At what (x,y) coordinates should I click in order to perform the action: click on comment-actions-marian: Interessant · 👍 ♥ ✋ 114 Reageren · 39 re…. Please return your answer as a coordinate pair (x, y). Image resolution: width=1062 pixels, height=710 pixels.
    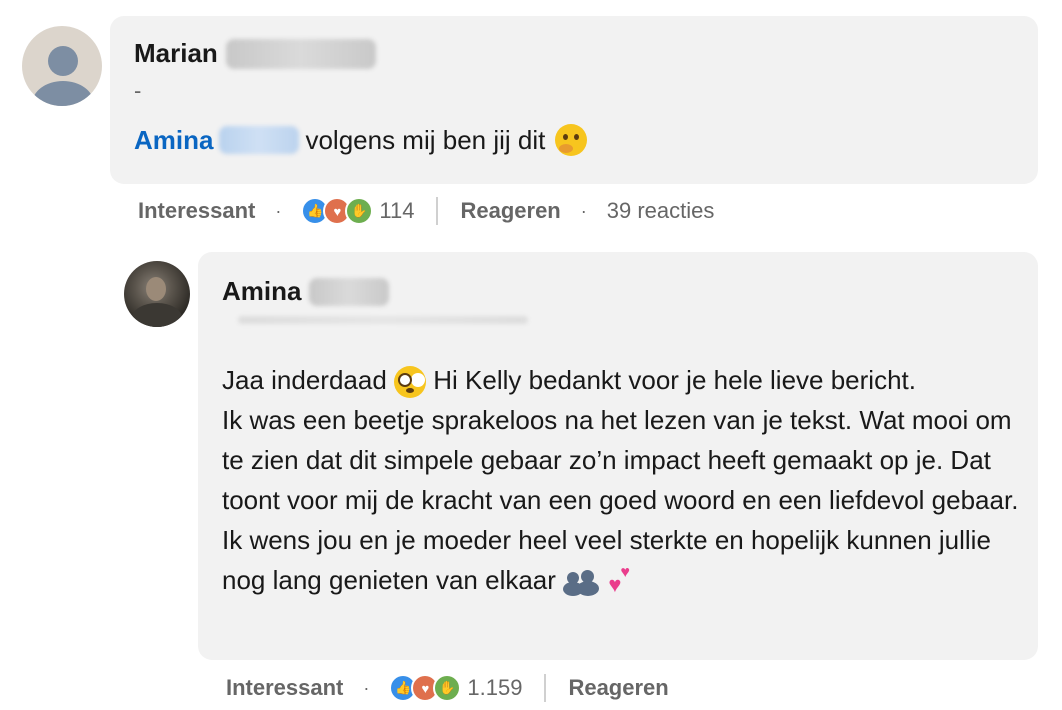
    Looking at the image, I should click on (426, 211).